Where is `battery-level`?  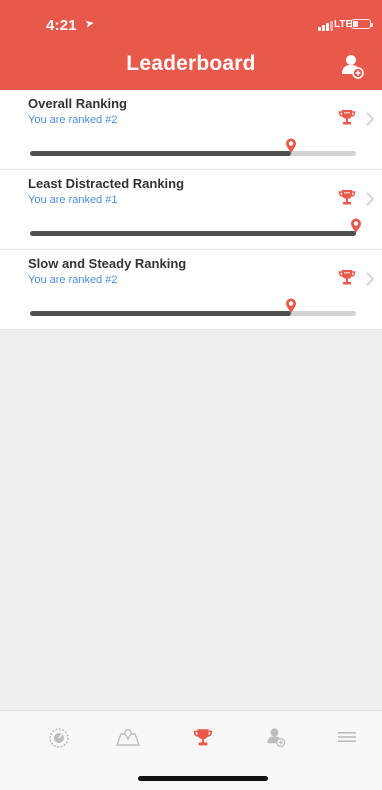
battery-level is located at coordinates (355, 24).